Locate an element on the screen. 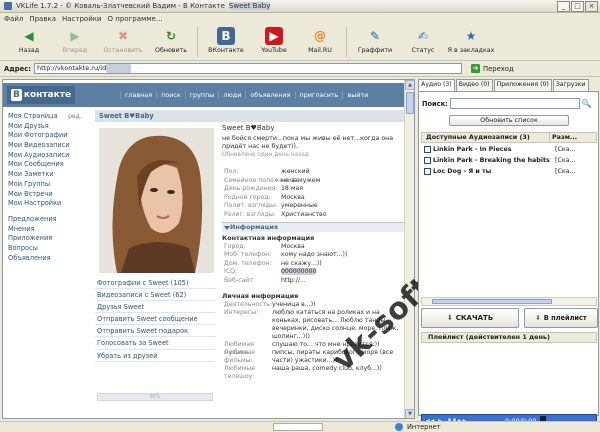 This screenshot has width=600, height=432. col-audio-name: Доступные Аудиозаписи (3) is located at coordinates (486, 137).